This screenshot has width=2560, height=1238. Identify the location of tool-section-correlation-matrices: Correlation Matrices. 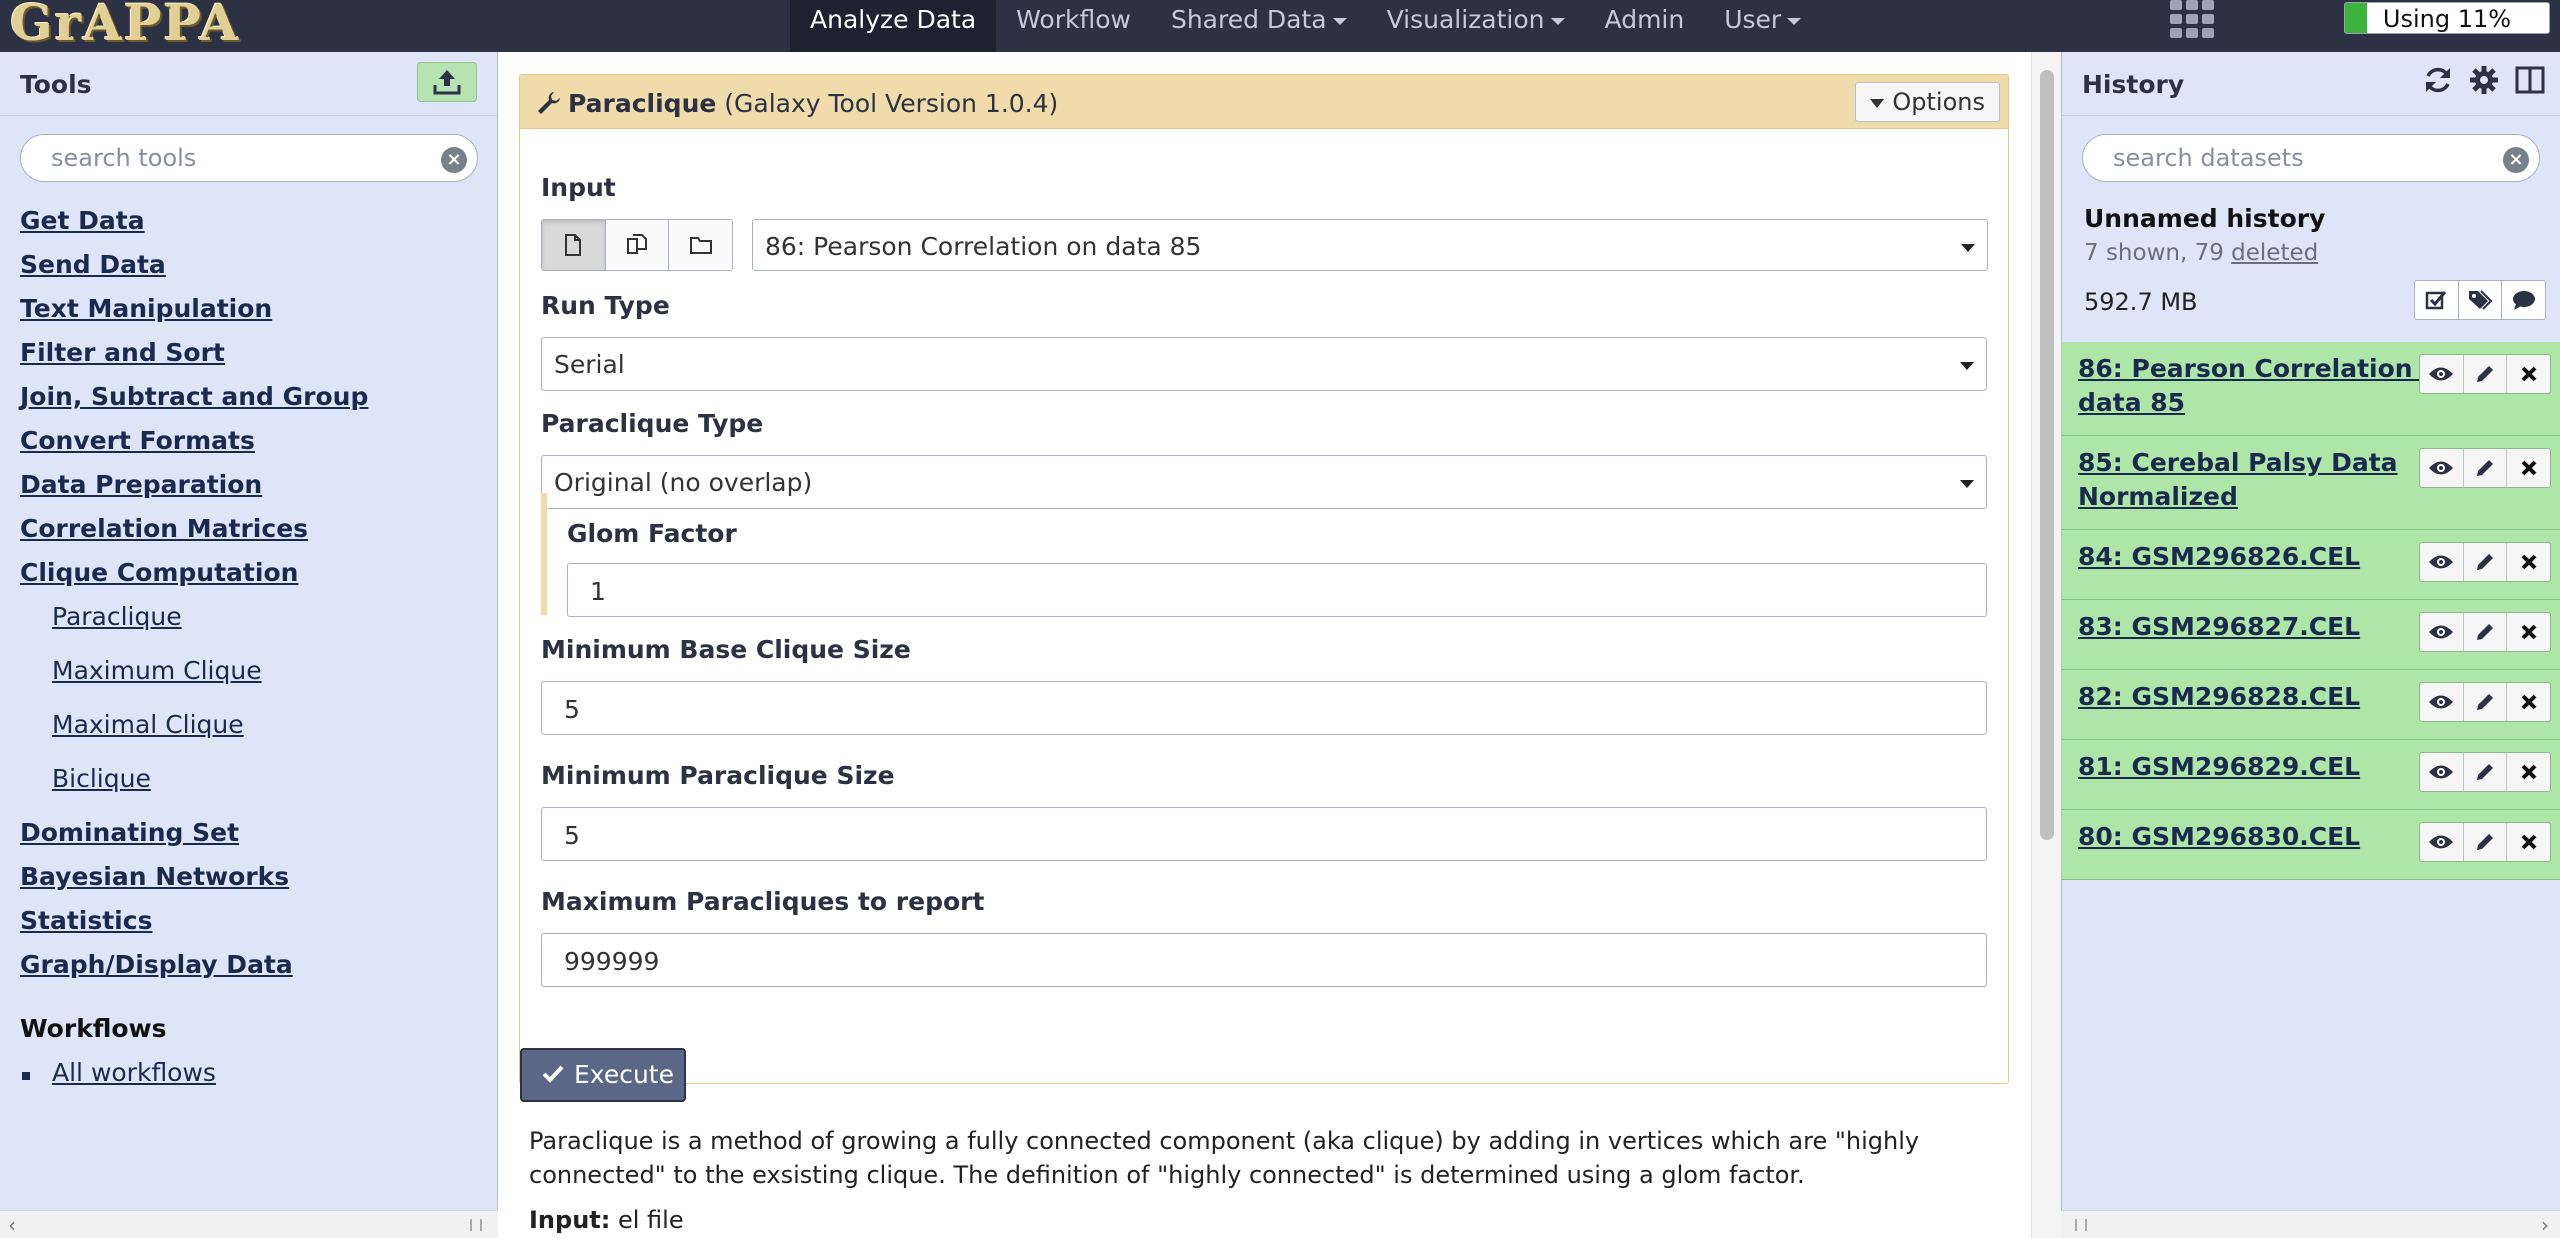
(164, 528).